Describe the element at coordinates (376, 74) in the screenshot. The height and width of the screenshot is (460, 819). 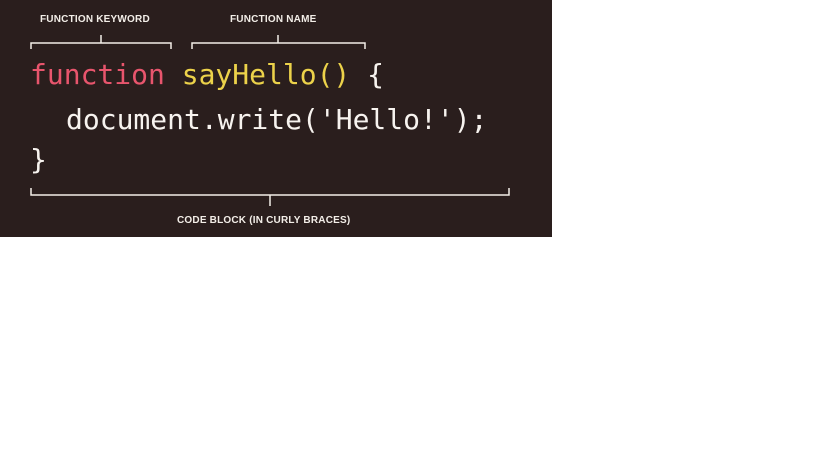
I see `opening-brace: {` at that location.